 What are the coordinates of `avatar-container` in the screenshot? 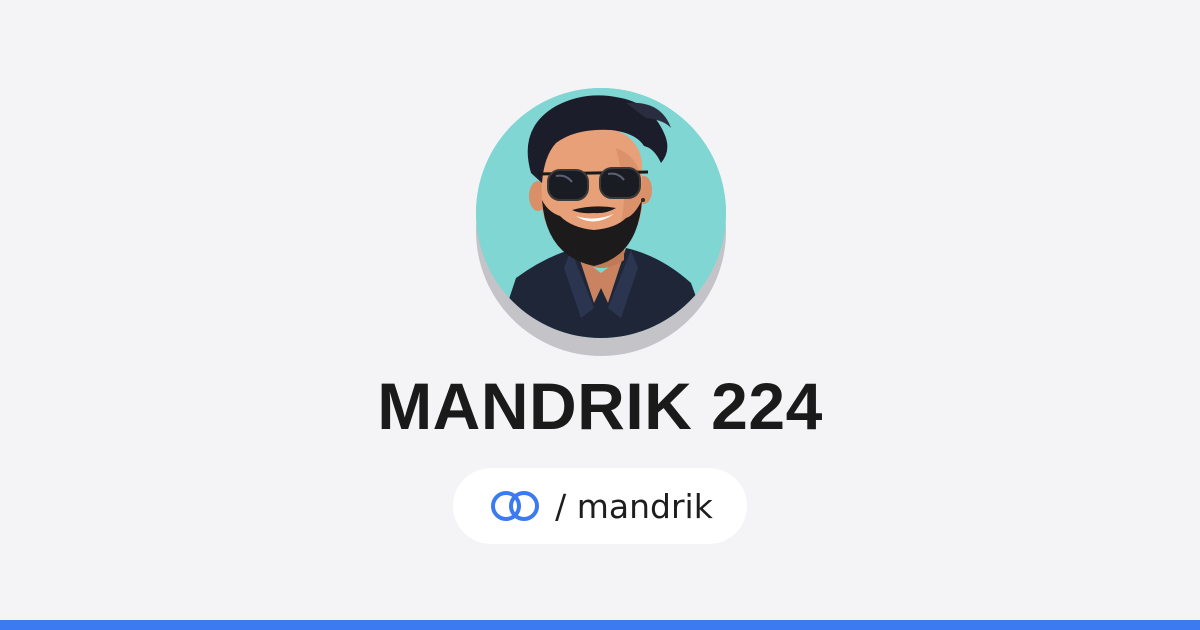 It's located at (601, 223).